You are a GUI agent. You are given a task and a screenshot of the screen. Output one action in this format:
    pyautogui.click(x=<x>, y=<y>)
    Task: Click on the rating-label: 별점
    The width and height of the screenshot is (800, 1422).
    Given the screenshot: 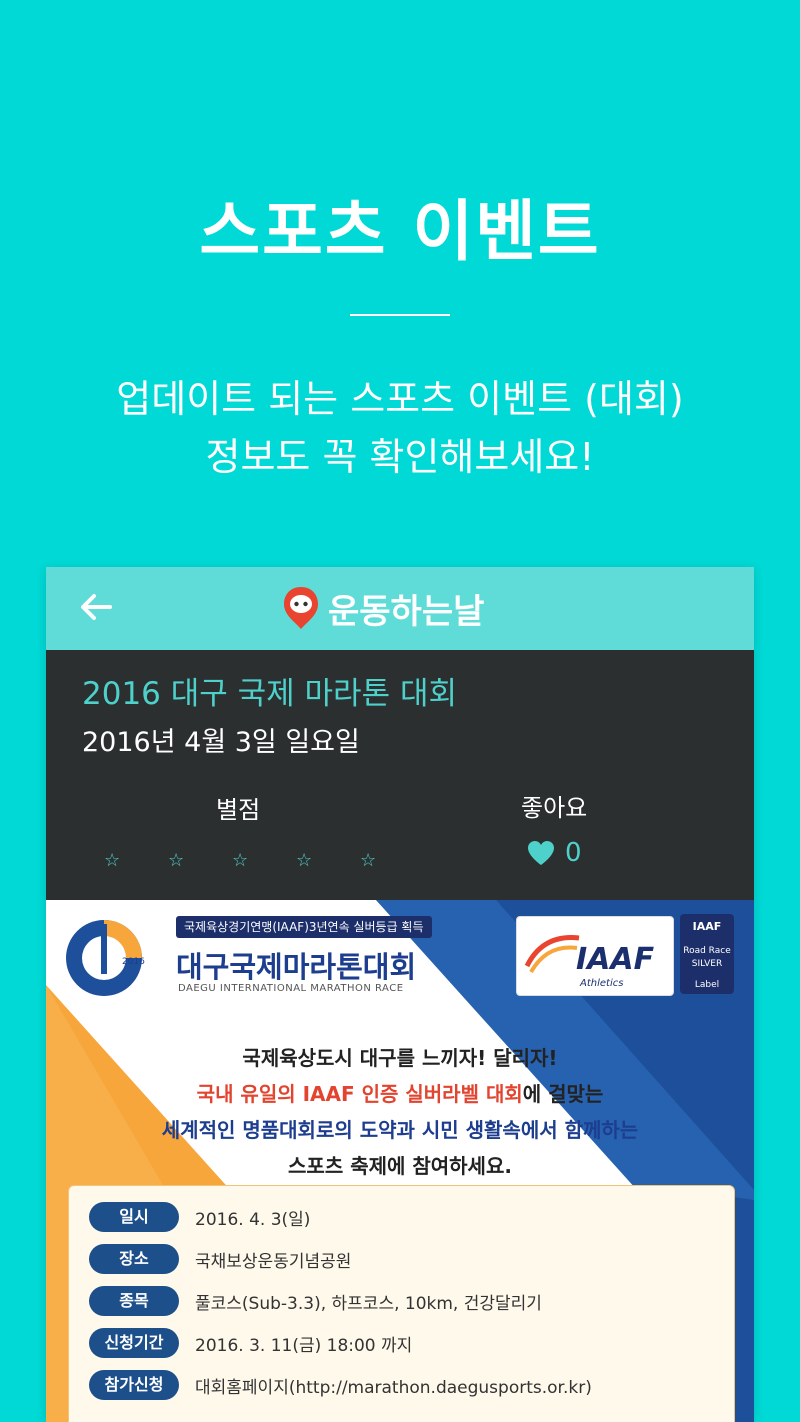 What is the action you would take?
    pyautogui.click(x=238, y=810)
    